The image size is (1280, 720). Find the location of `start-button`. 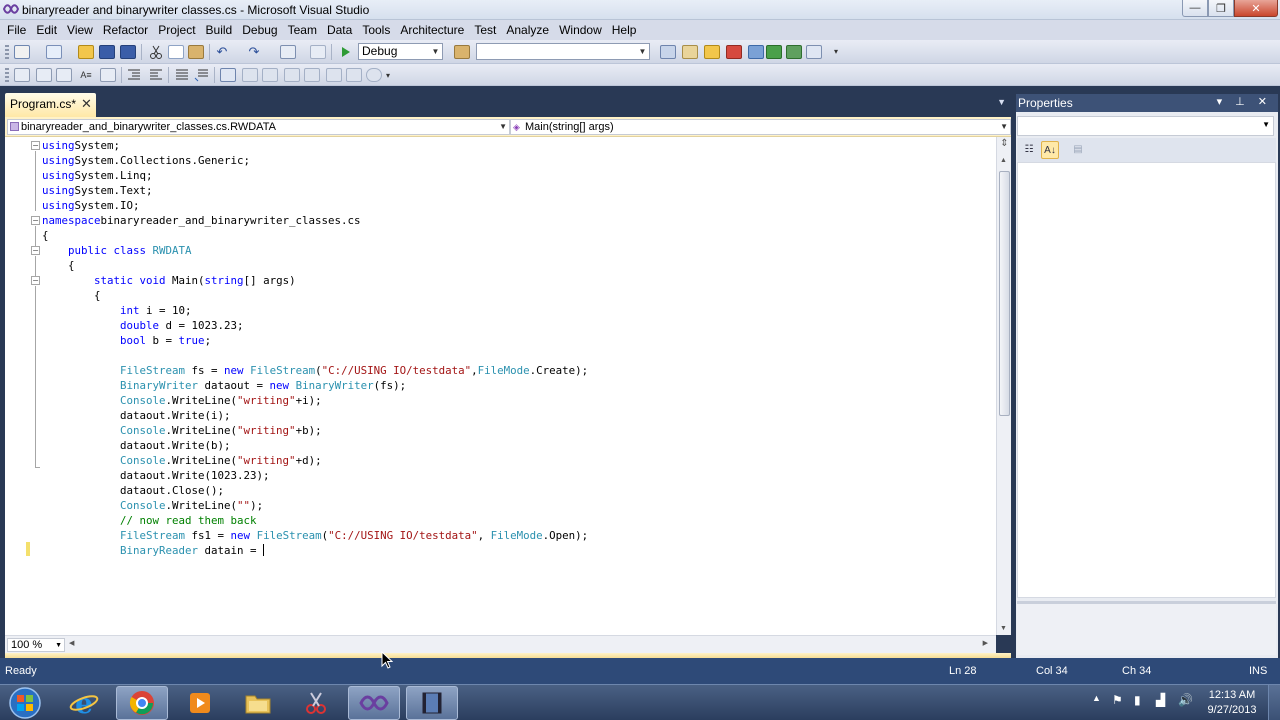

start-button is located at coordinates (25, 703).